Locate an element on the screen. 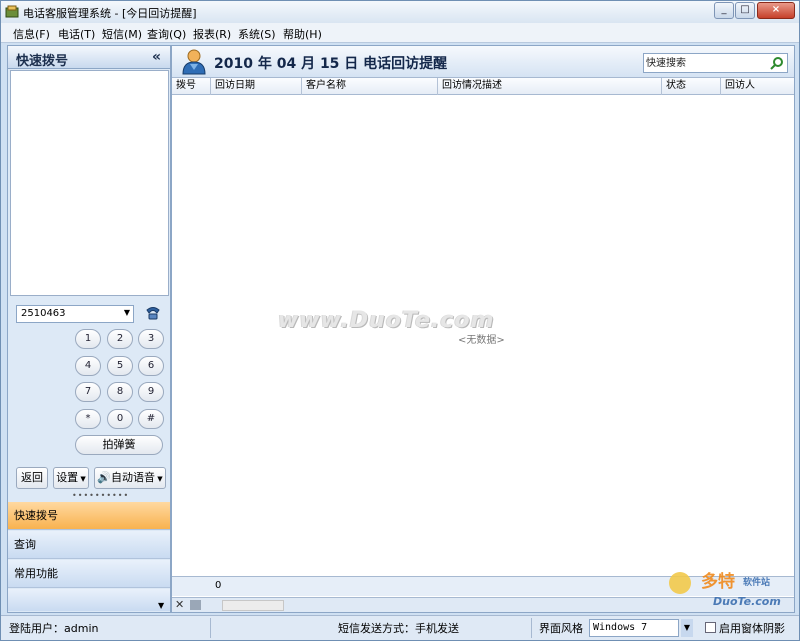 The height and width of the screenshot is (641, 800). status-user: 登陆用户：admin is located at coordinates (54, 628).